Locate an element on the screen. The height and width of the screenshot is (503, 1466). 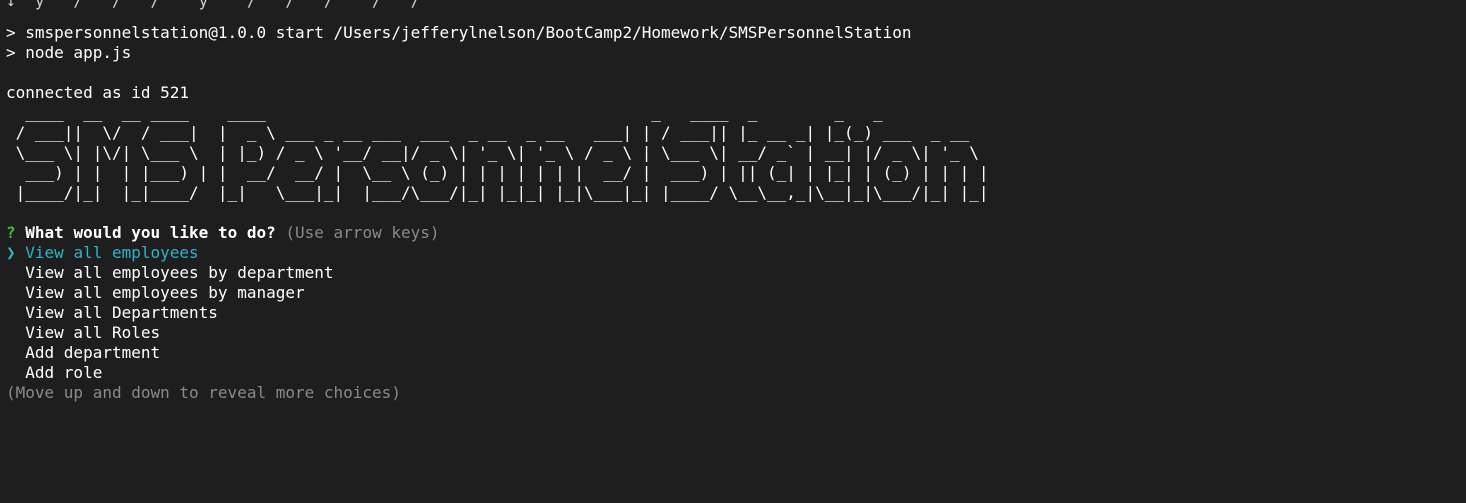
pointer-icon: ❯ is located at coordinates (11, 252).